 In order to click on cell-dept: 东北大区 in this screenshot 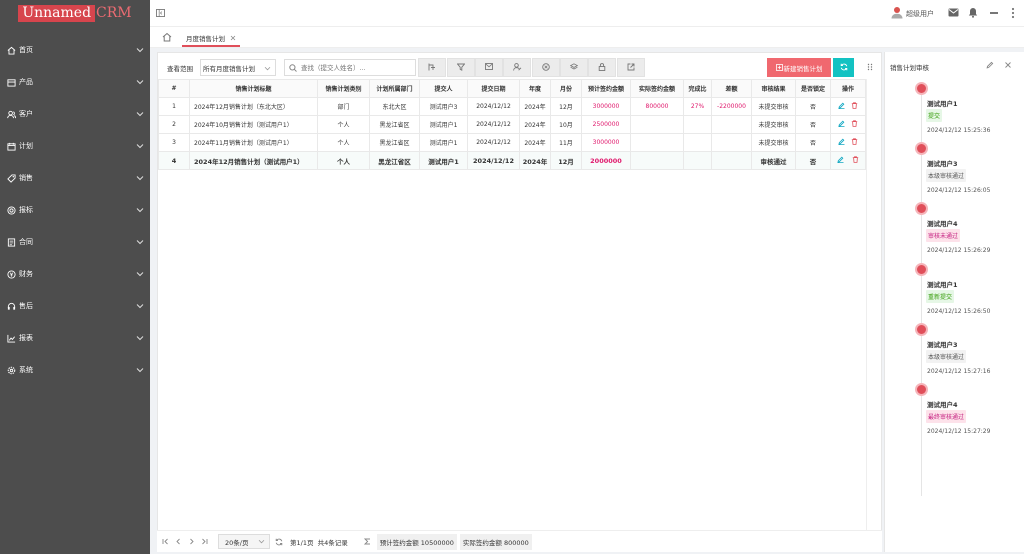, I will do `click(394, 106)`.